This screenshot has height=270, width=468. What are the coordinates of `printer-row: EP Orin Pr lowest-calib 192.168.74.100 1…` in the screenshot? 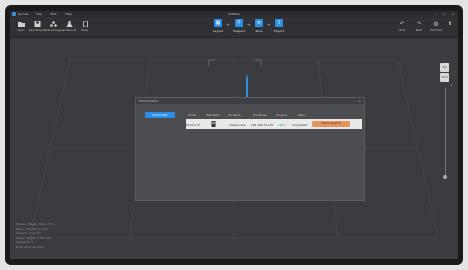 It's located at (274, 124).